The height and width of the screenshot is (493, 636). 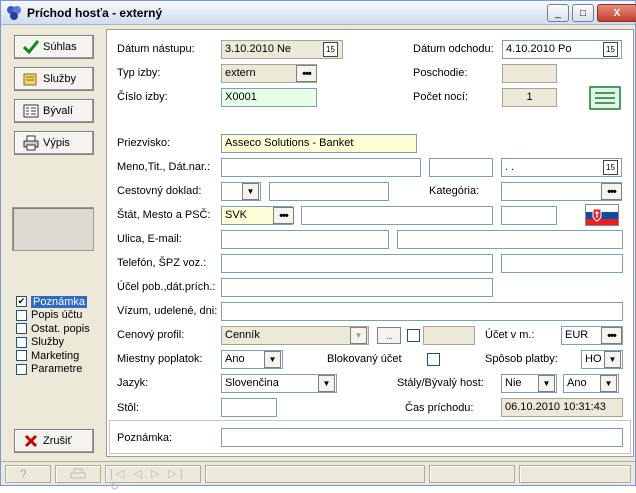 I want to click on checkmark-icon, so click(x=31, y=47).